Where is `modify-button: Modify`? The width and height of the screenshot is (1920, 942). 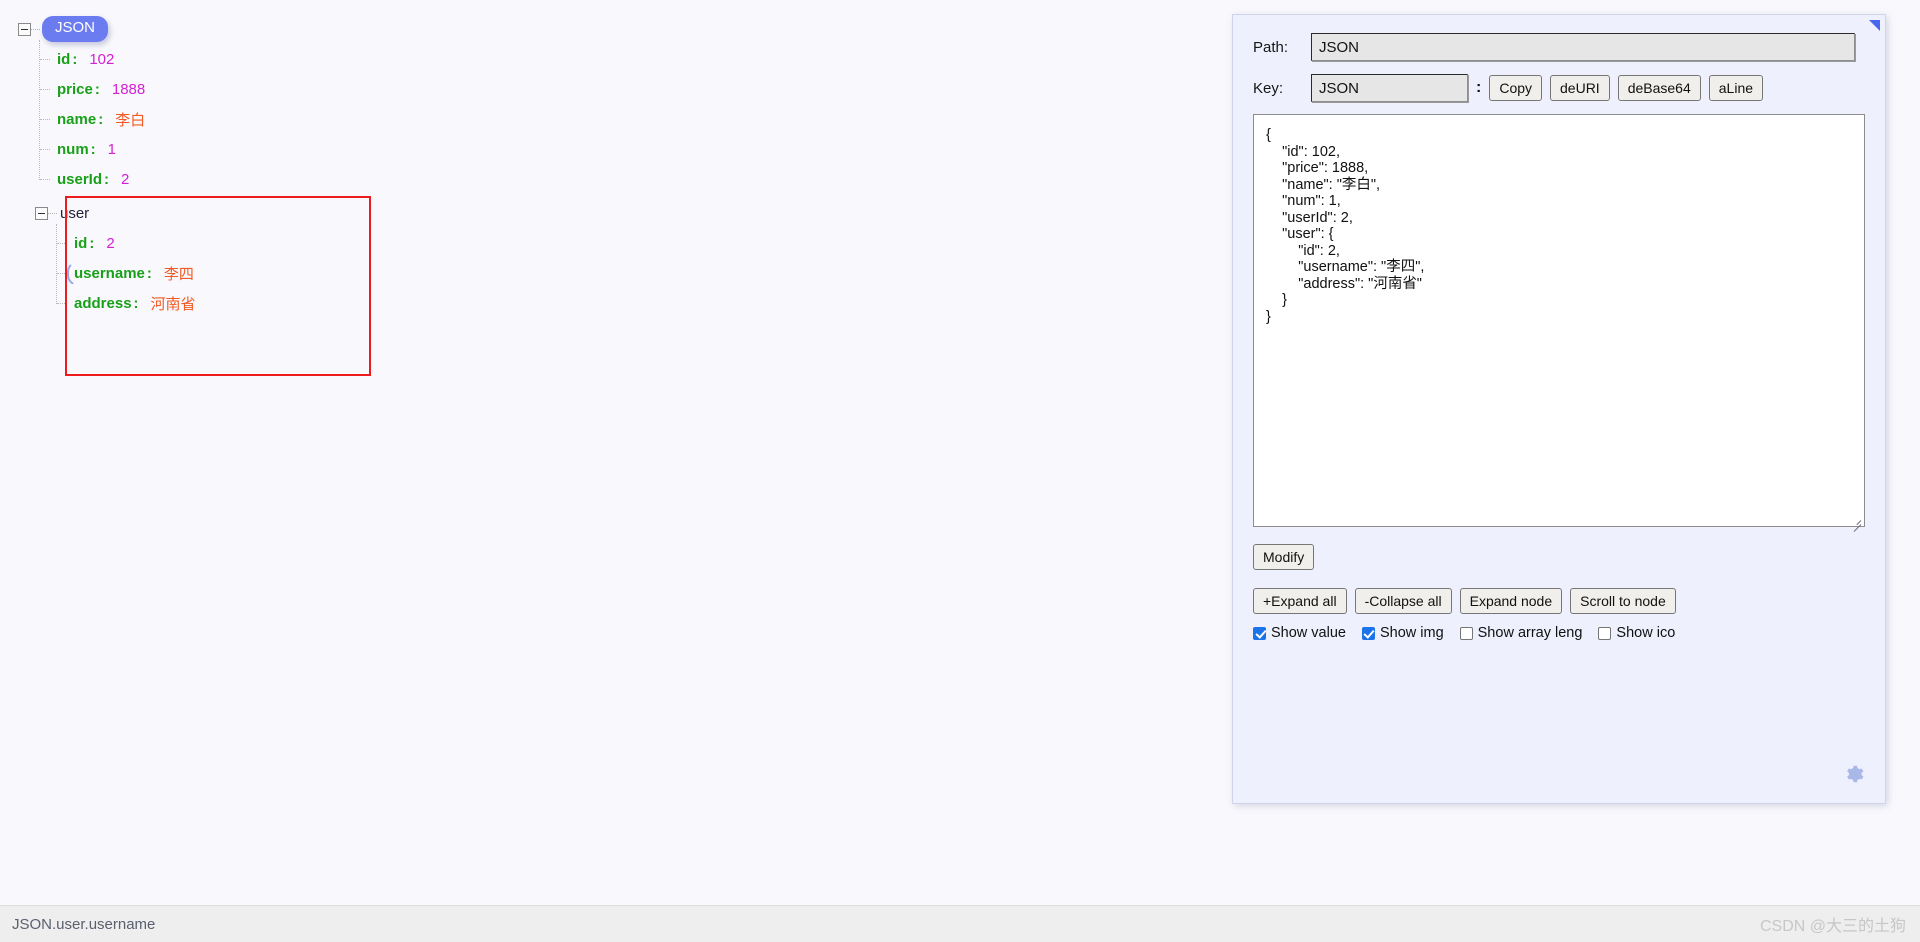
modify-button: Modify is located at coordinates (1284, 557).